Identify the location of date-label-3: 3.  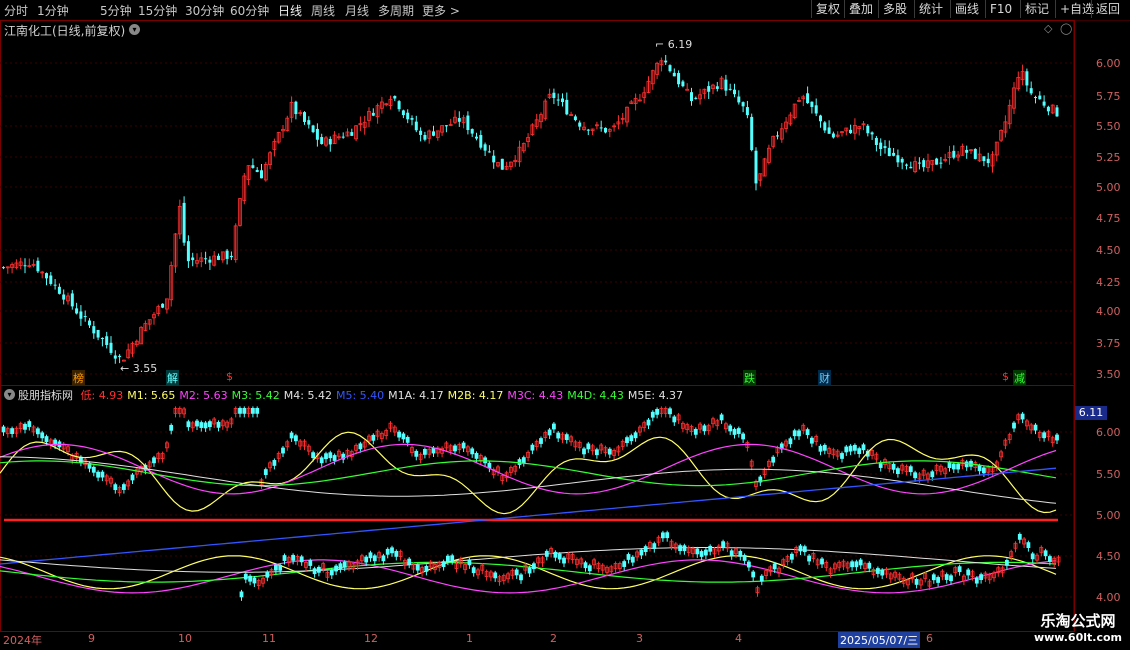
(639, 638).